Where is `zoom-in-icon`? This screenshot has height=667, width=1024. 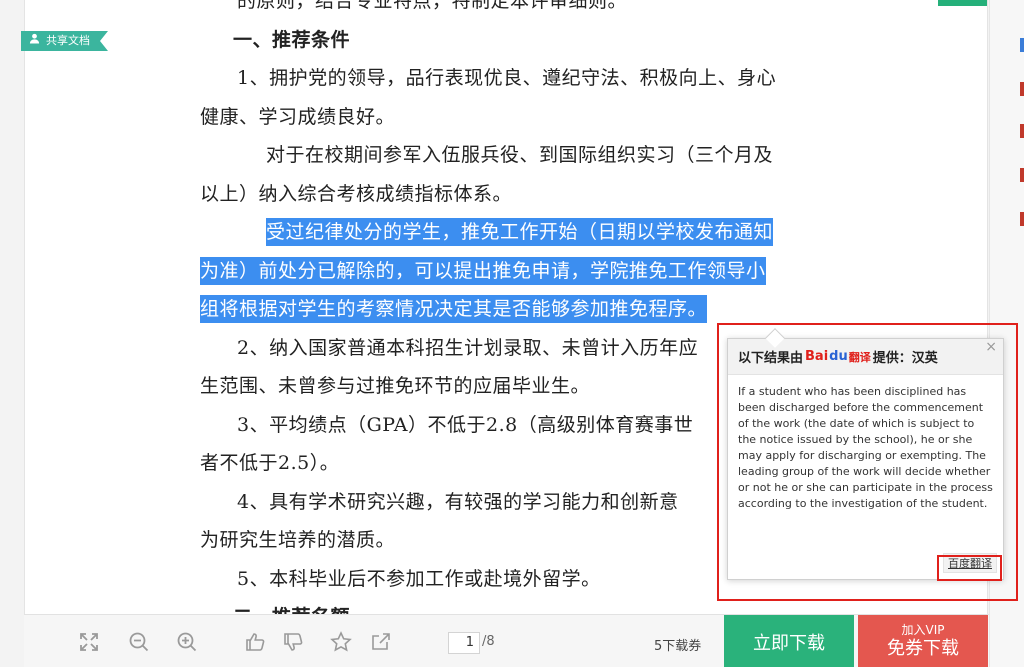
zoom-in-icon is located at coordinates (187, 642).